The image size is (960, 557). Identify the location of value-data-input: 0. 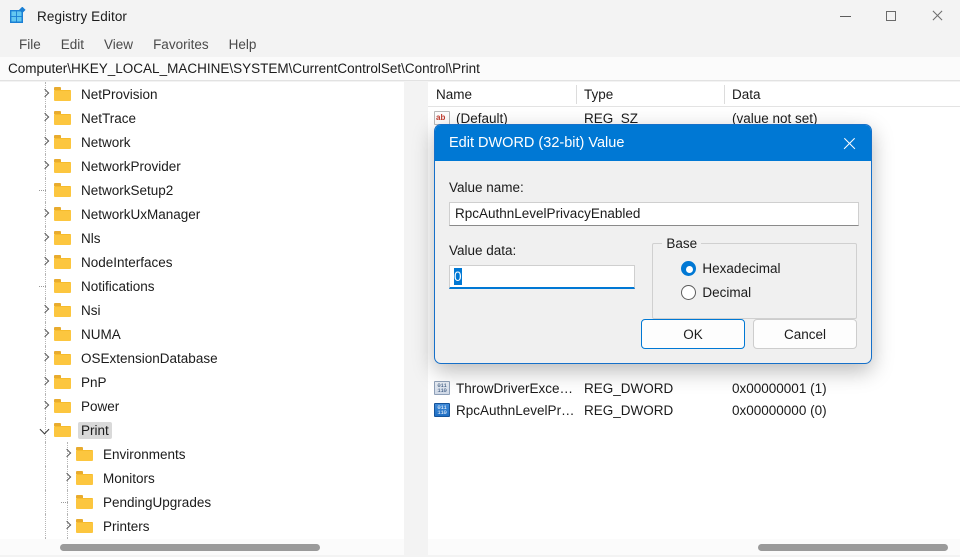
(542, 277).